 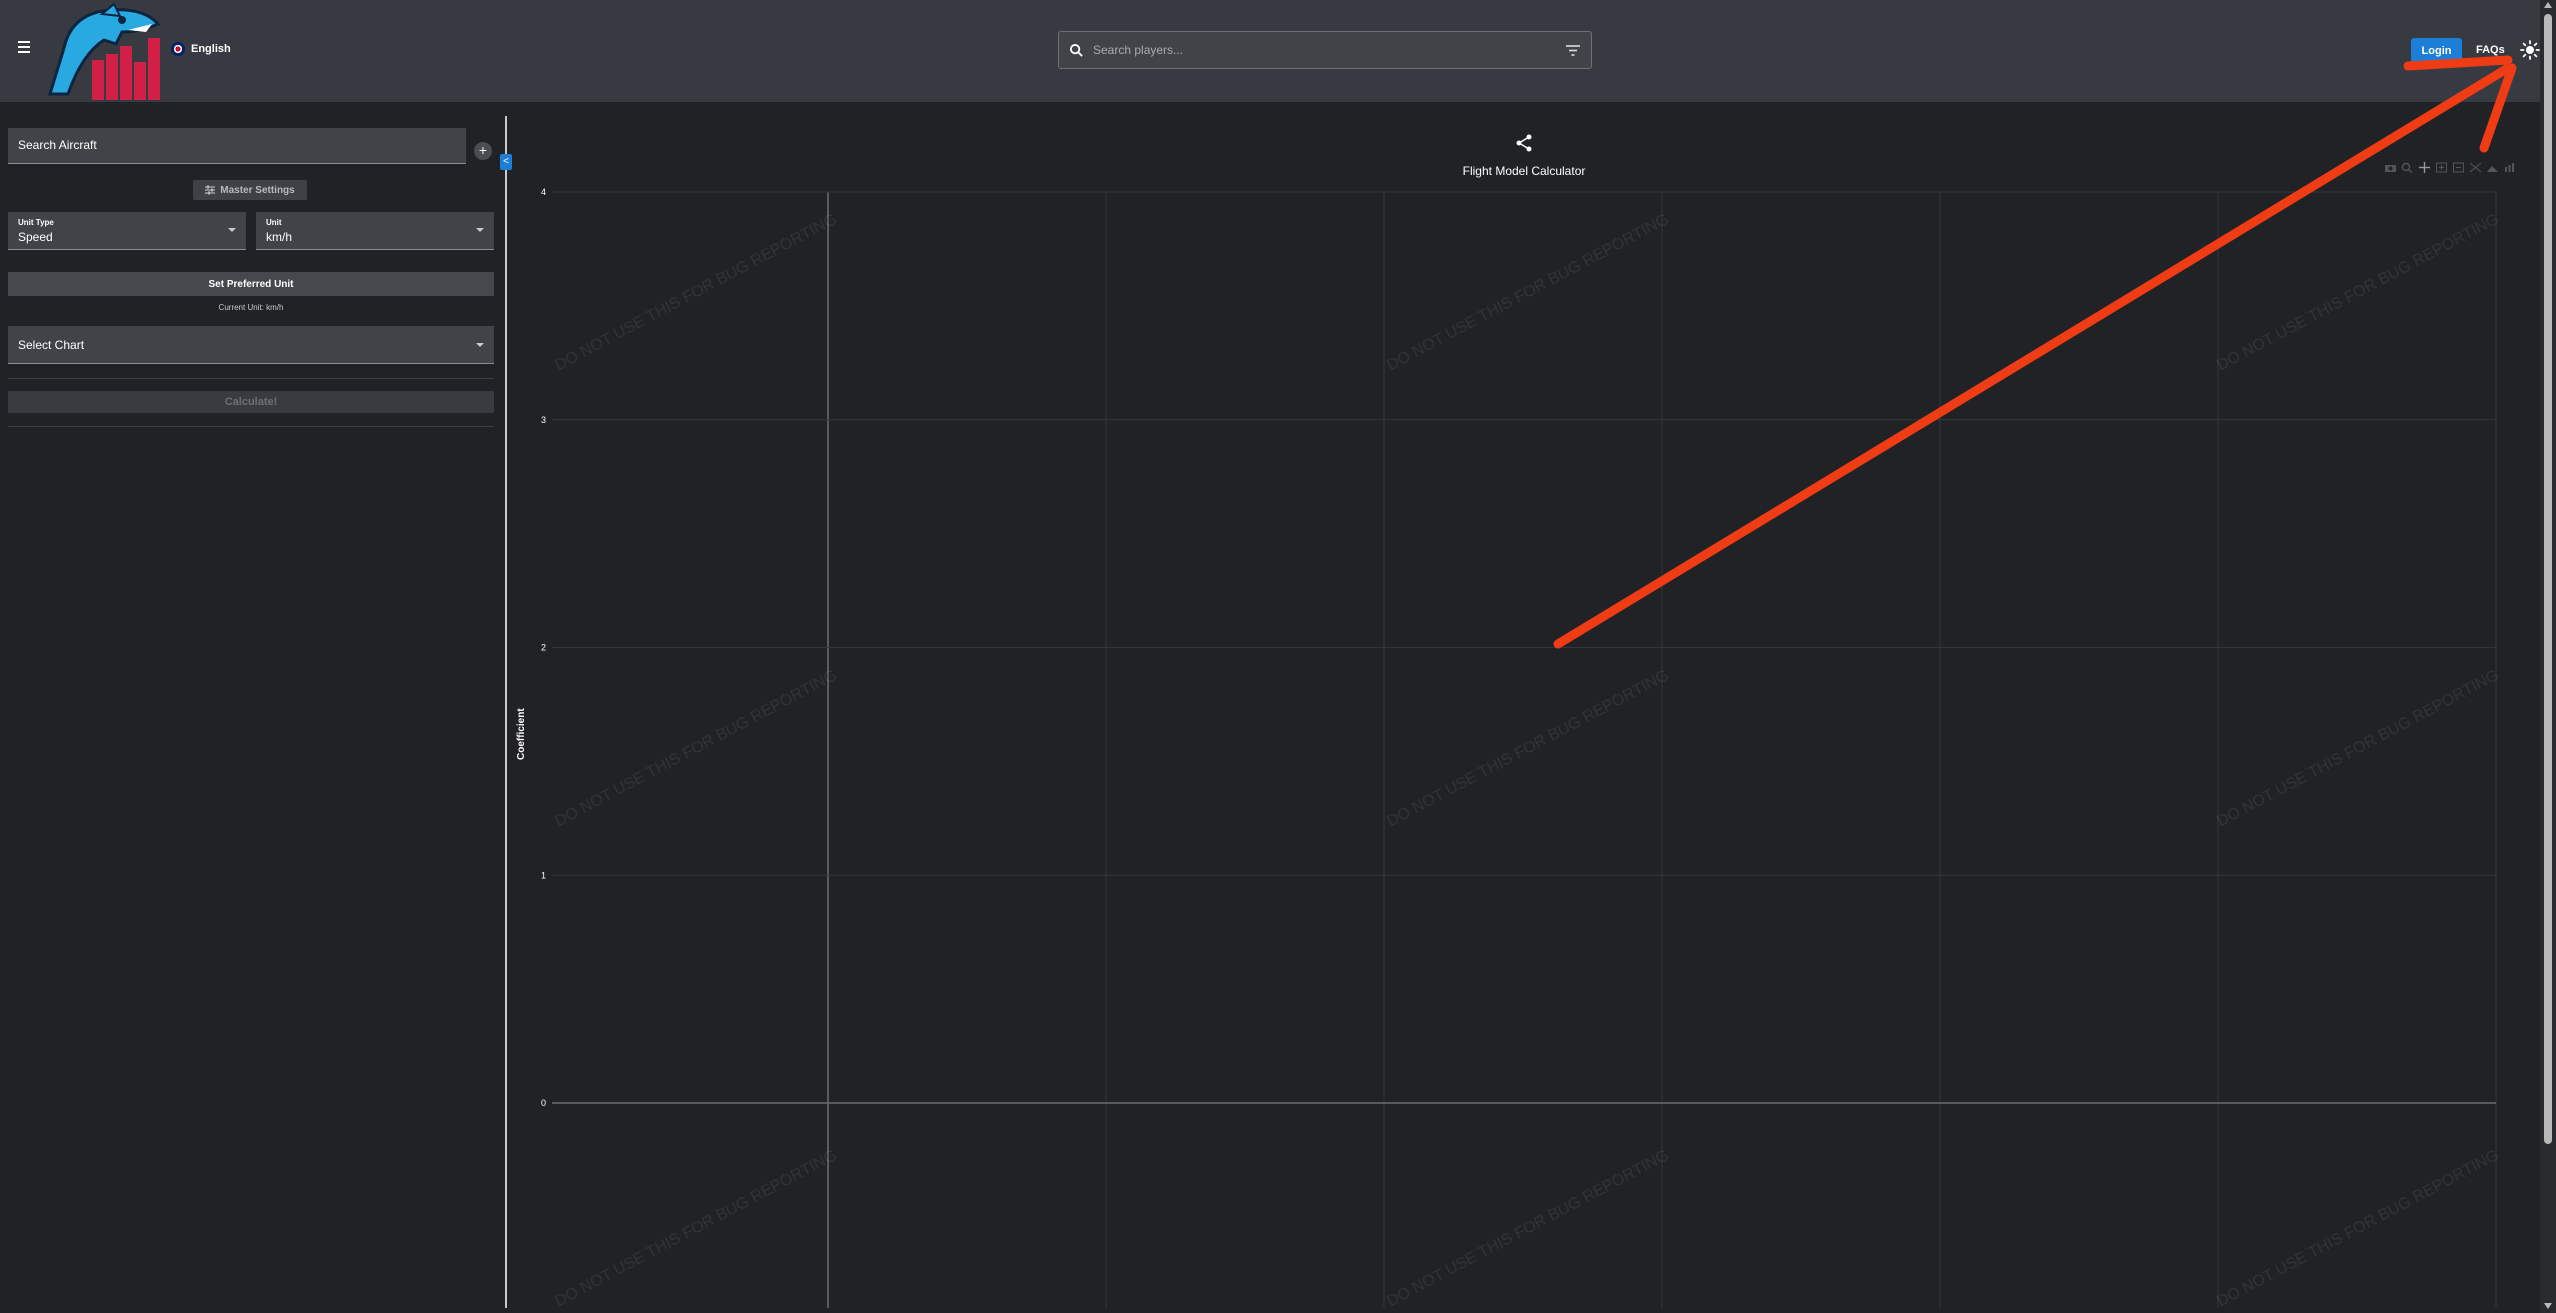 I want to click on scroll-thumb, so click(x=2548, y=579).